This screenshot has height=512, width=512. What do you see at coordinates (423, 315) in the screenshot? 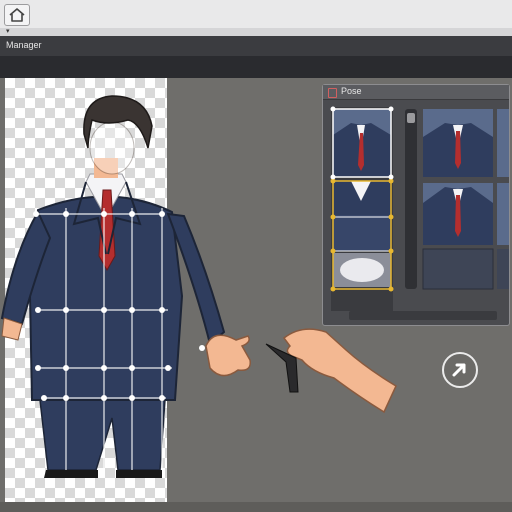
I see `horizontal-scrollbar` at bounding box center [423, 315].